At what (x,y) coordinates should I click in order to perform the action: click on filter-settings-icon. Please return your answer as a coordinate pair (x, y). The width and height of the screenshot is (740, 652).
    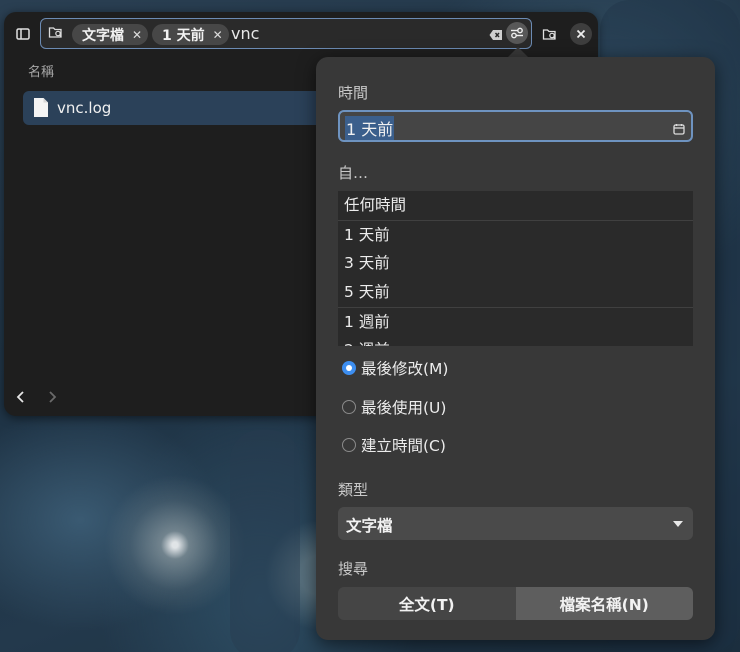
    Looking at the image, I should click on (517, 33).